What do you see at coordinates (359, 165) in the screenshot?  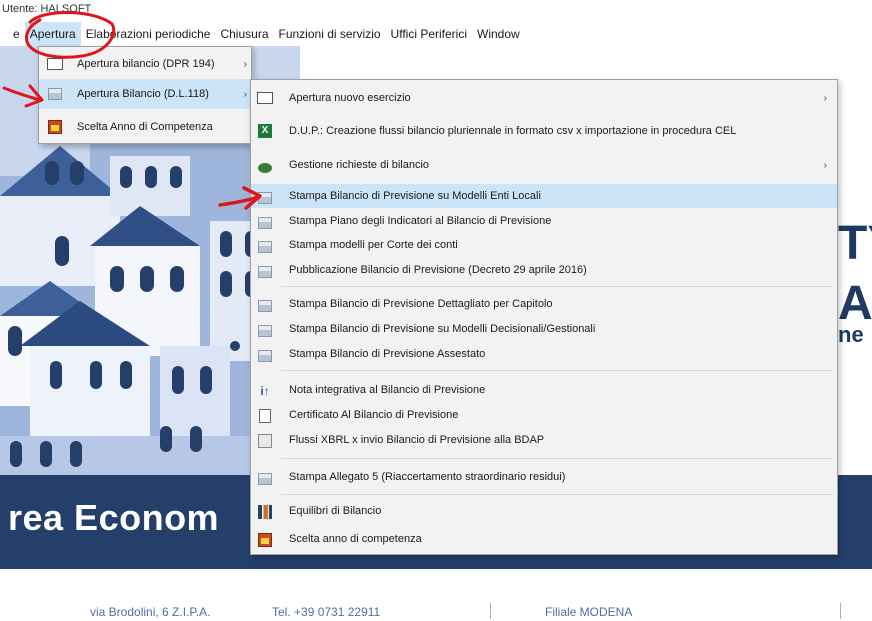 I see `menu-item-label: Gestione richieste di bilancio` at bounding box center [359, 165].